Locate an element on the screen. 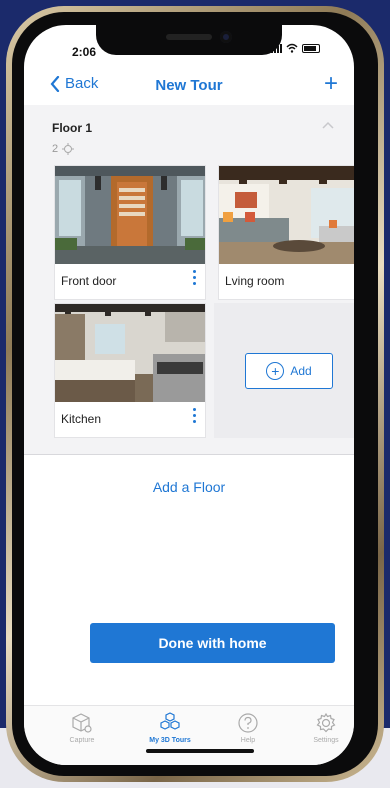 This screenshot has height=788, width=390. front-camera is located at coordinates (226, 37).